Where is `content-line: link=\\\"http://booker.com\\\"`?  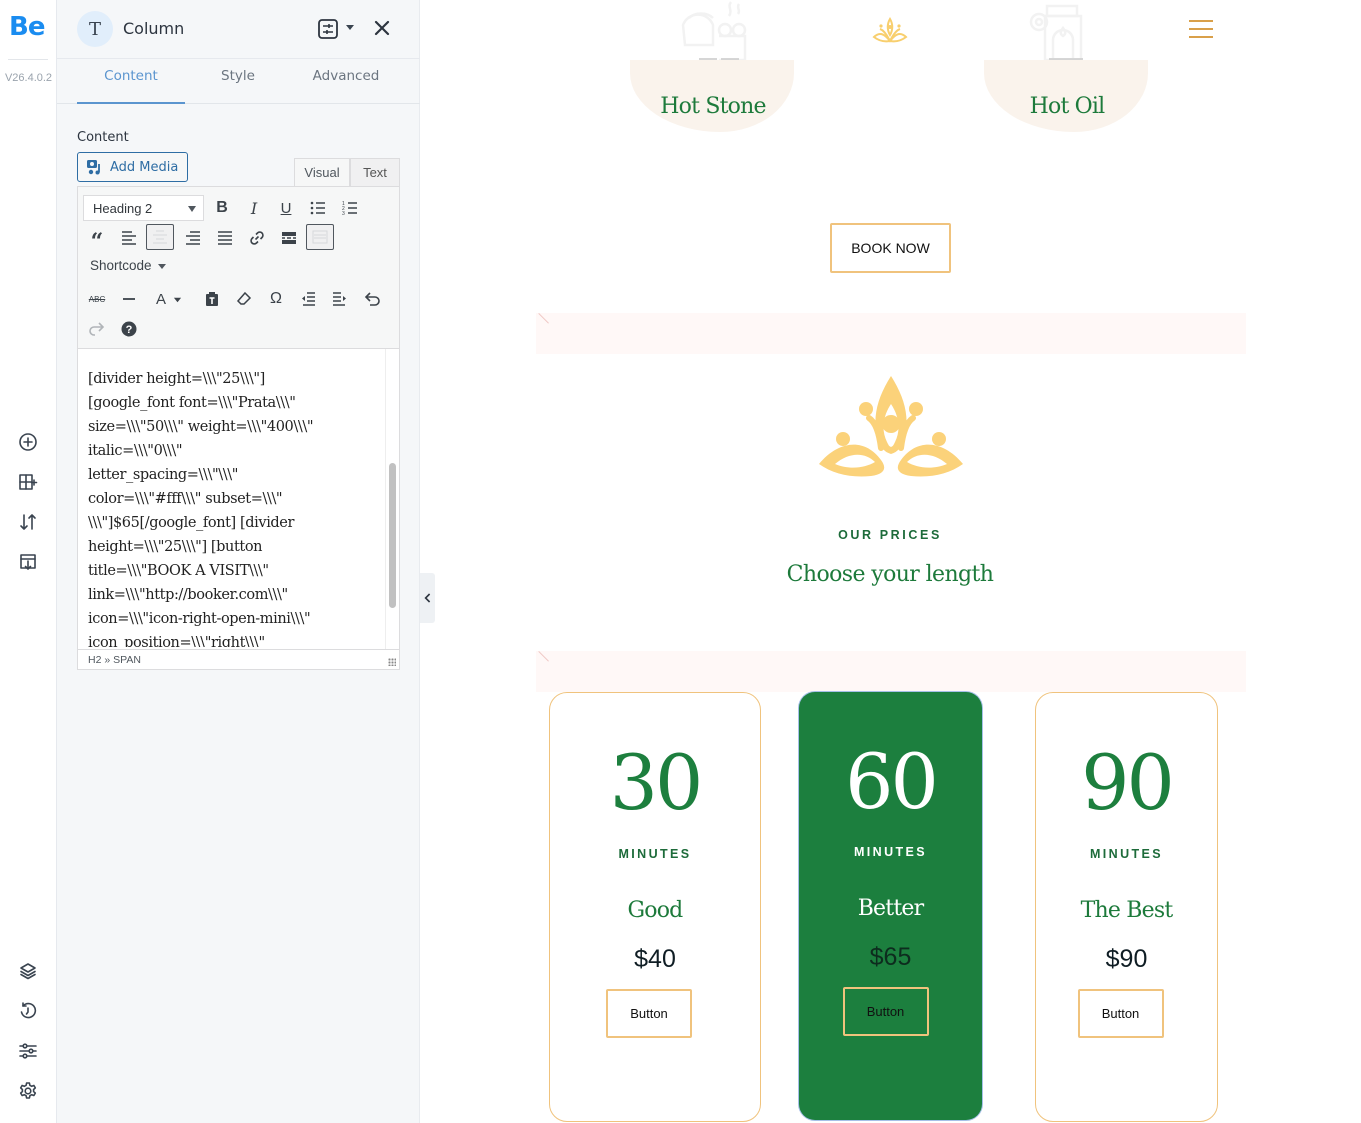 content-line: link=\\\"http://booker.com\\\" is located at coordinates (188, 595).